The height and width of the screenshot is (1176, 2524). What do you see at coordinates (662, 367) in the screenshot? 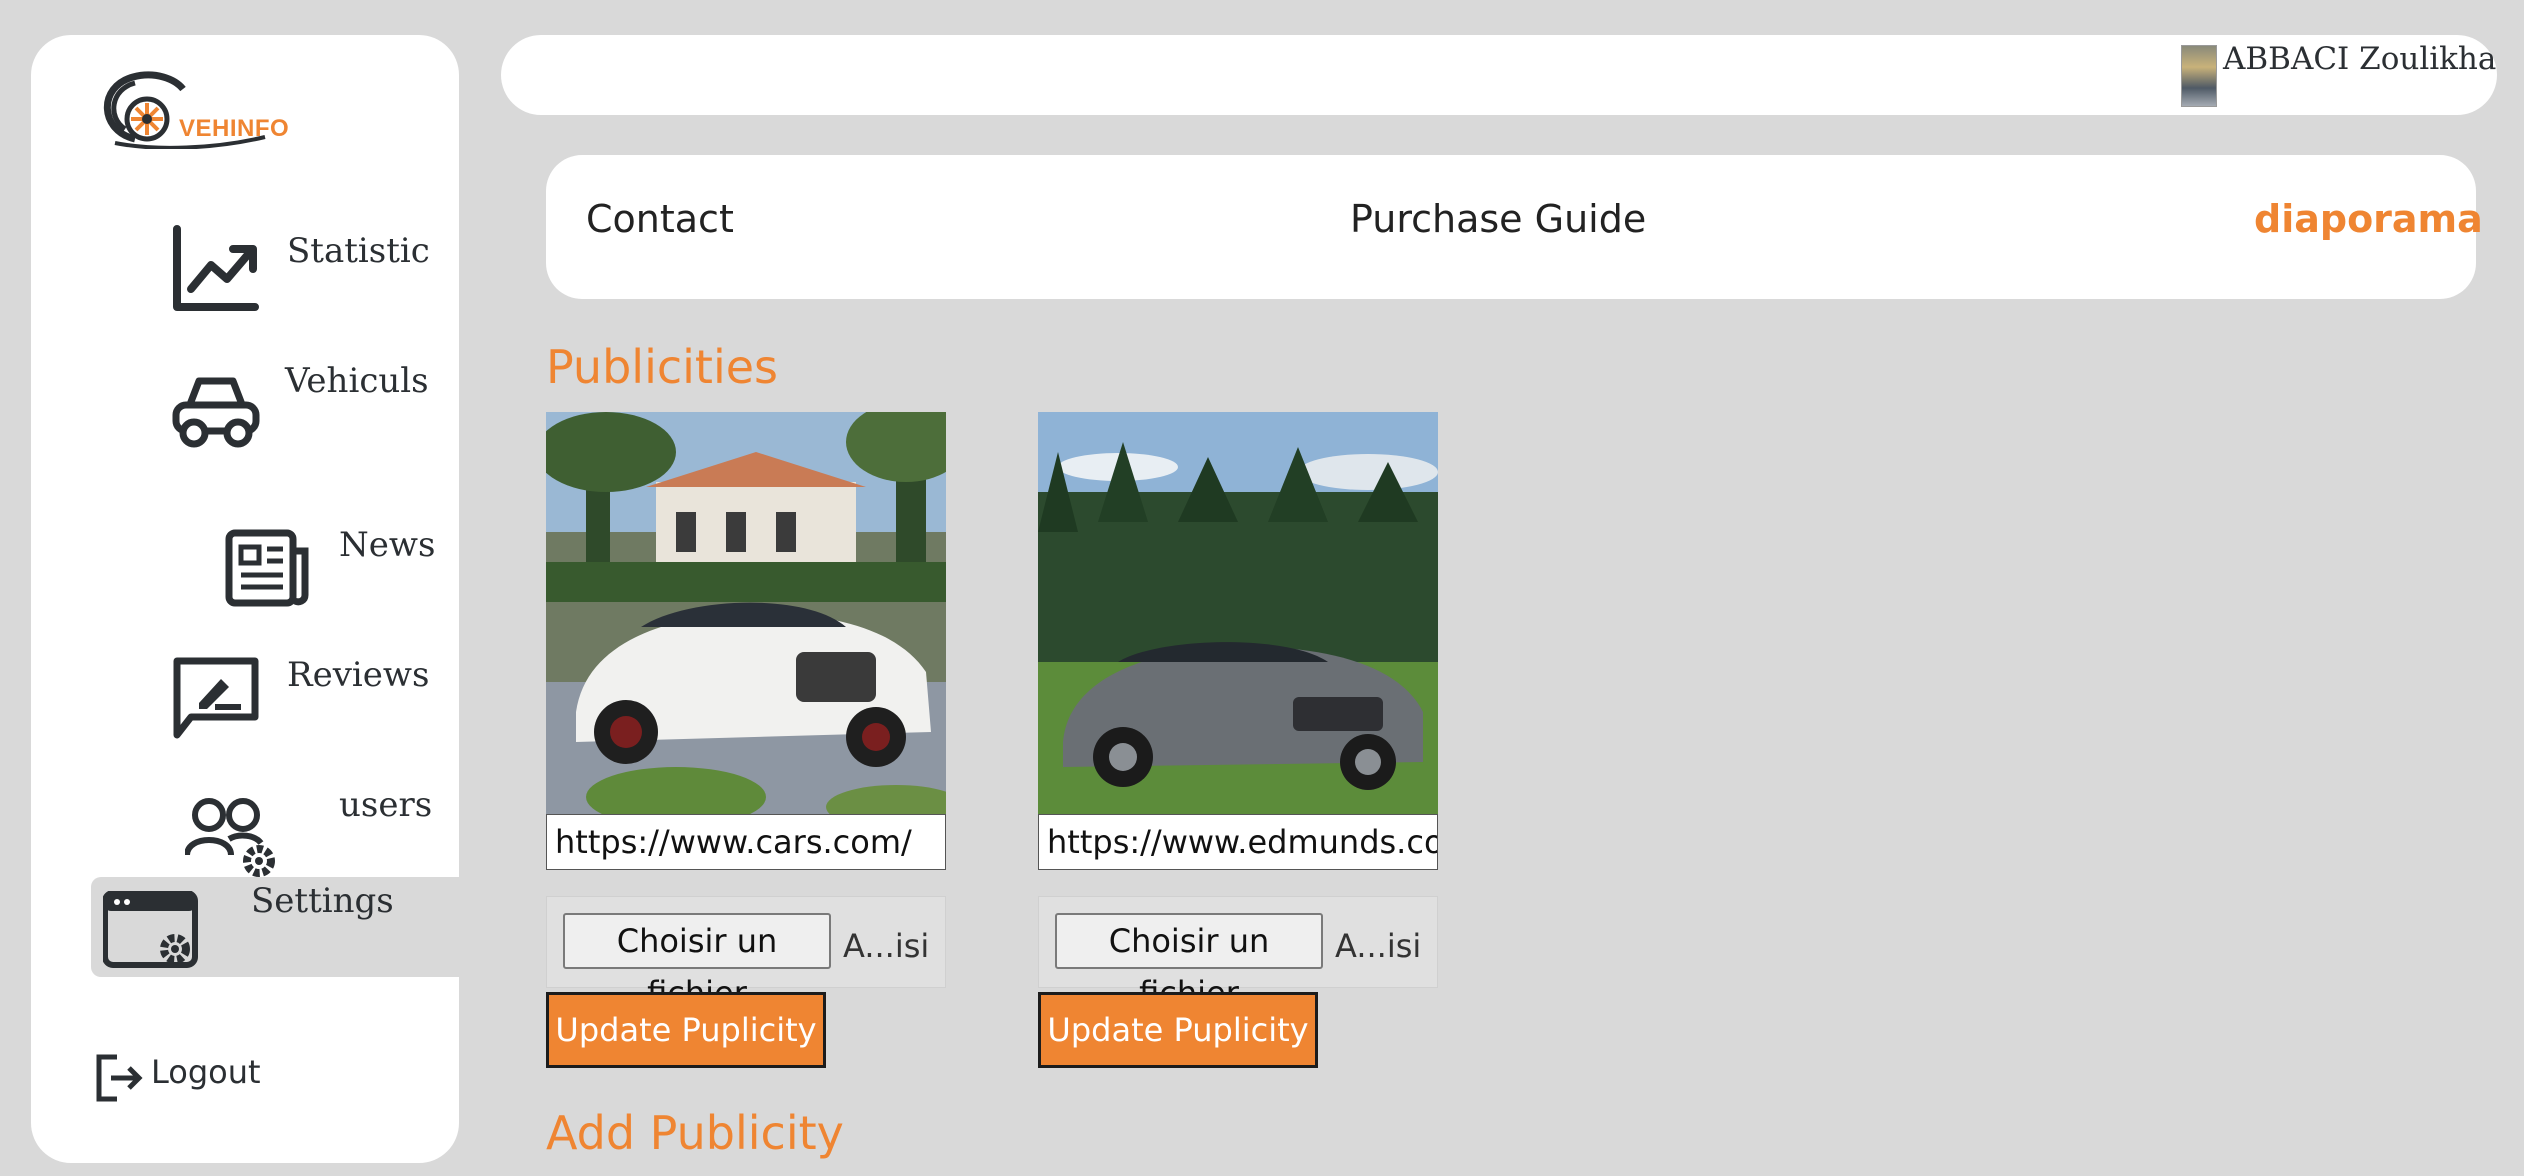
I see `publicities-title: Publicities` at bounding box center [662, 367].